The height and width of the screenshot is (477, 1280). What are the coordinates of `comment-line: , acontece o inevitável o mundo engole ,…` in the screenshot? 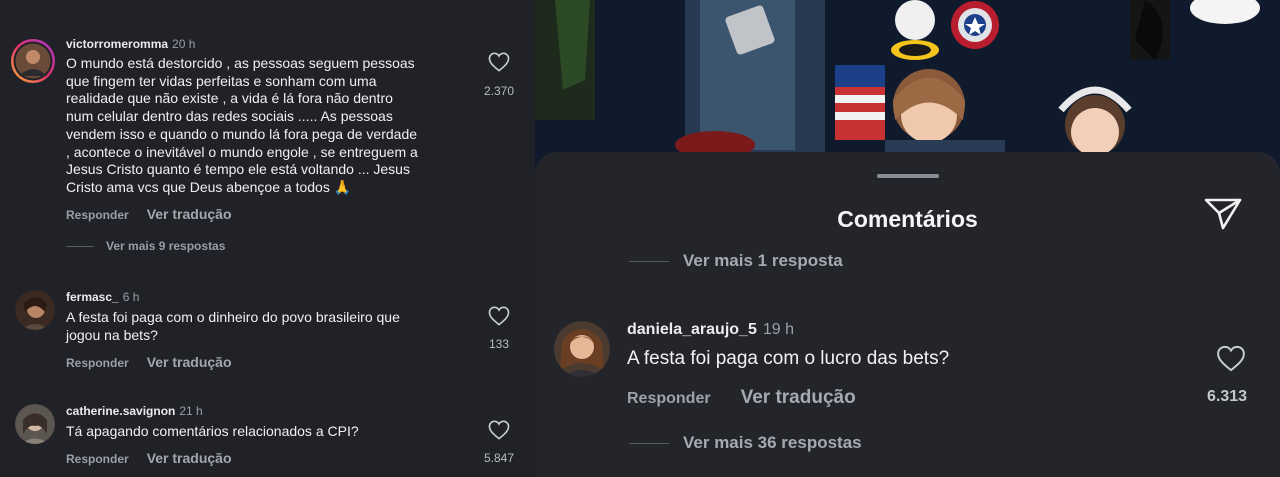 It's located at (242, 151).